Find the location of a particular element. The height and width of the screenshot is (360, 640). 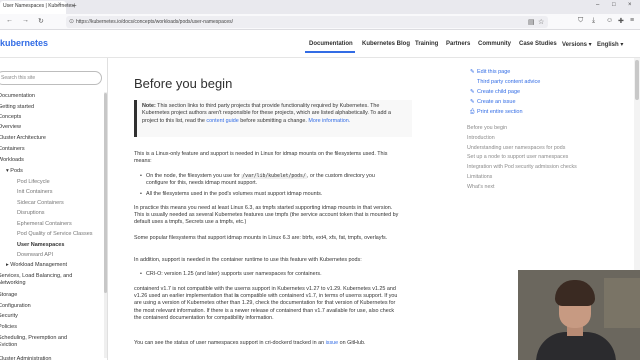

forward-icon: → is located at coordinates (25, 20).